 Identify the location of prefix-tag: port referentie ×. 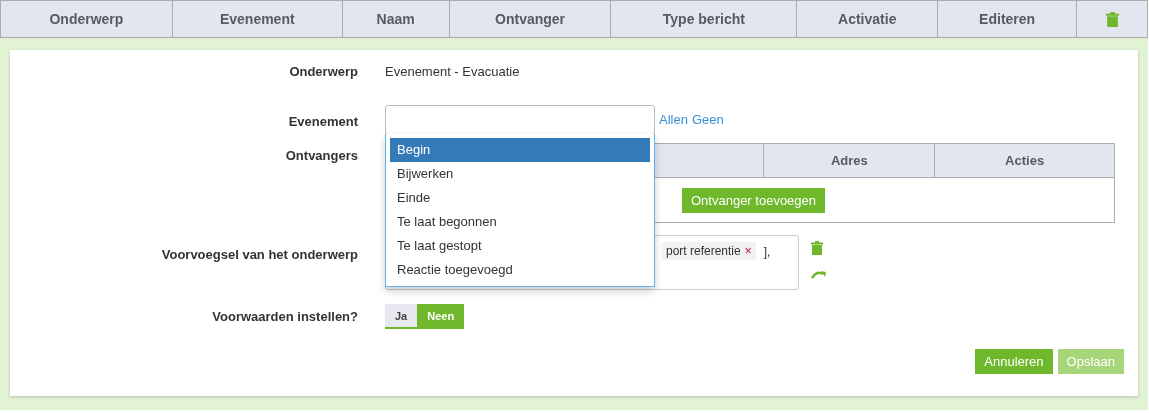
(709, 251).